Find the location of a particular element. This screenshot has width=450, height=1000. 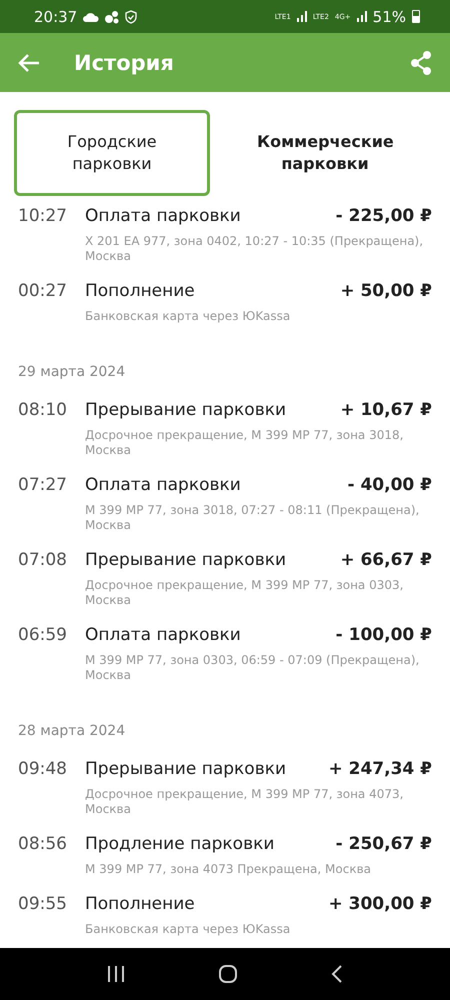

transaction-time: 09:55 is located at coordinates (43, 904).